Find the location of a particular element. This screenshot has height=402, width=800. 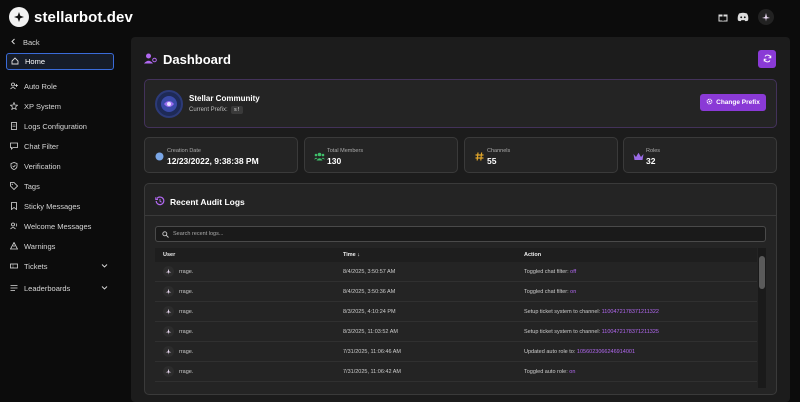

stat-label: Total Members is located at coordinates (345, 151).